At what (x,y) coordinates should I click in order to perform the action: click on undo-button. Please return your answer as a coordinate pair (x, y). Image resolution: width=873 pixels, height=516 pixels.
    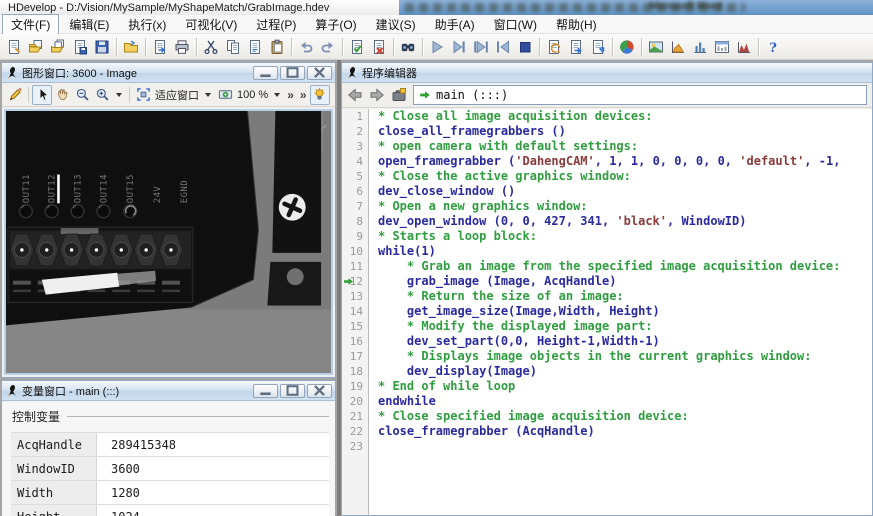
    Looking at the image, I should click on (306, 47).